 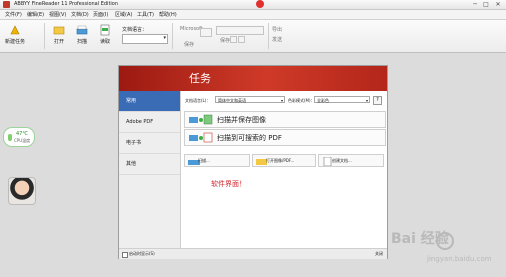 What do you see at coordinates (13, 14) in the screenshot?
I see `menu-file: 文件(F)` at bounding box center [13, 14].